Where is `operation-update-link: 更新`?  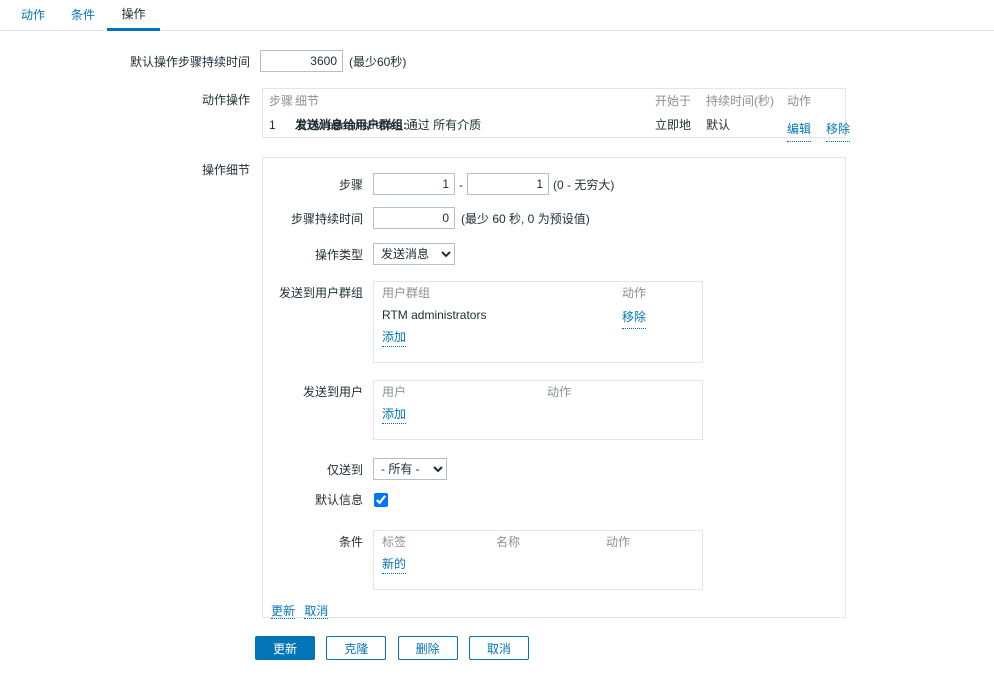
operation-update-link: 更新 is located at coordinates (283, 611).